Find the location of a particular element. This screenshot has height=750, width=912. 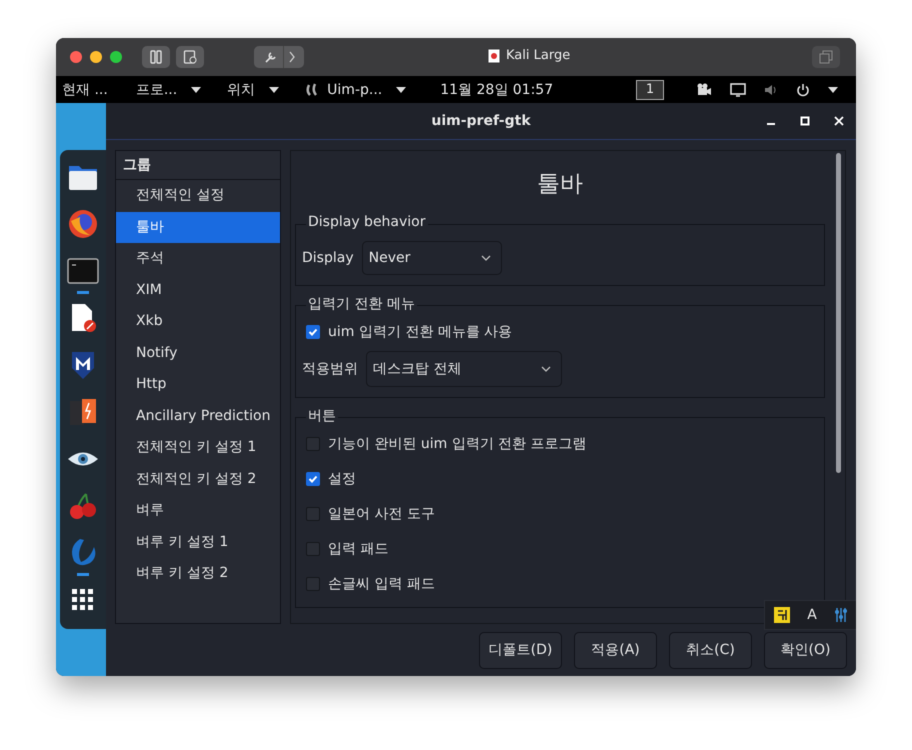

close-button is located at coordinates (76, 57).